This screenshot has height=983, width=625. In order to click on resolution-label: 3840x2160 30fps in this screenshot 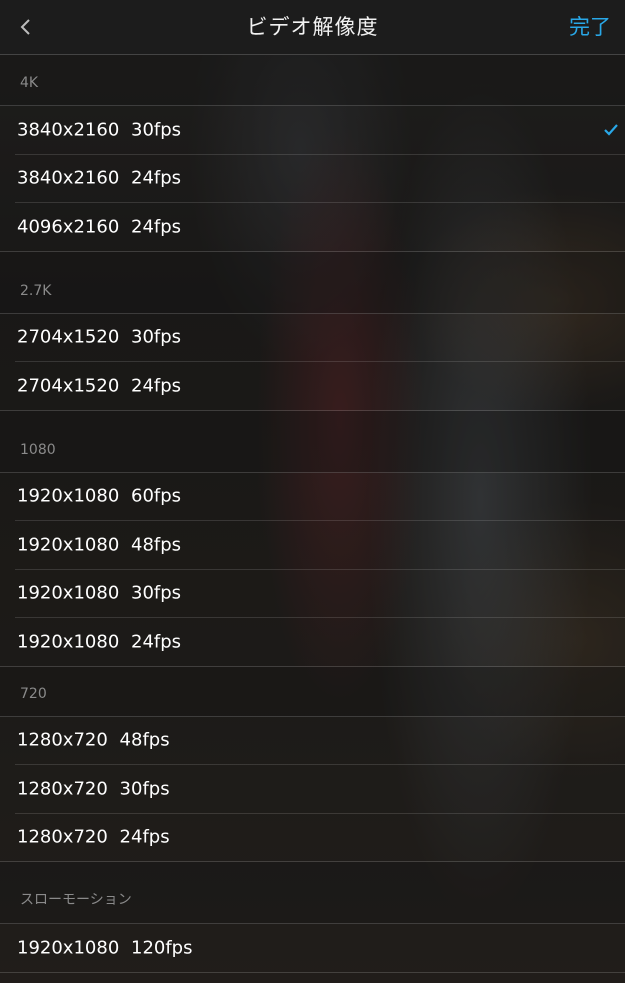, I will do `click(99, 130)`.